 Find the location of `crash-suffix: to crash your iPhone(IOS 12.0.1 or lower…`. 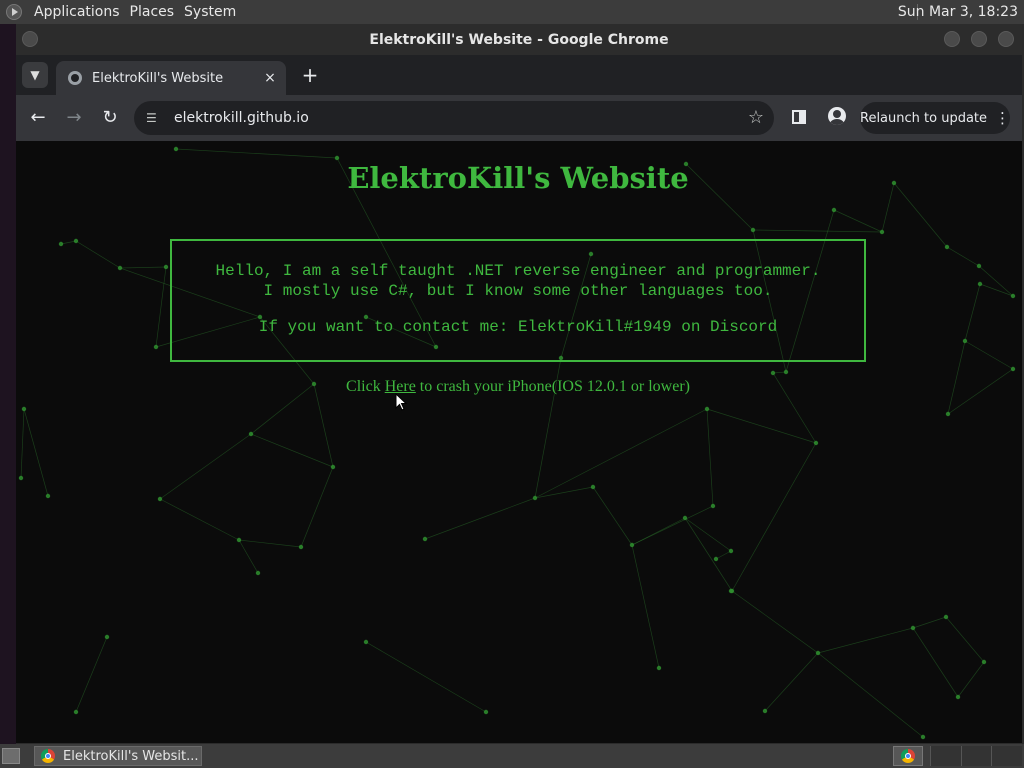

crash-suffix: to crash your iPhone(IOS 12.0.1 or lower… is located at coordinates (552, 386).